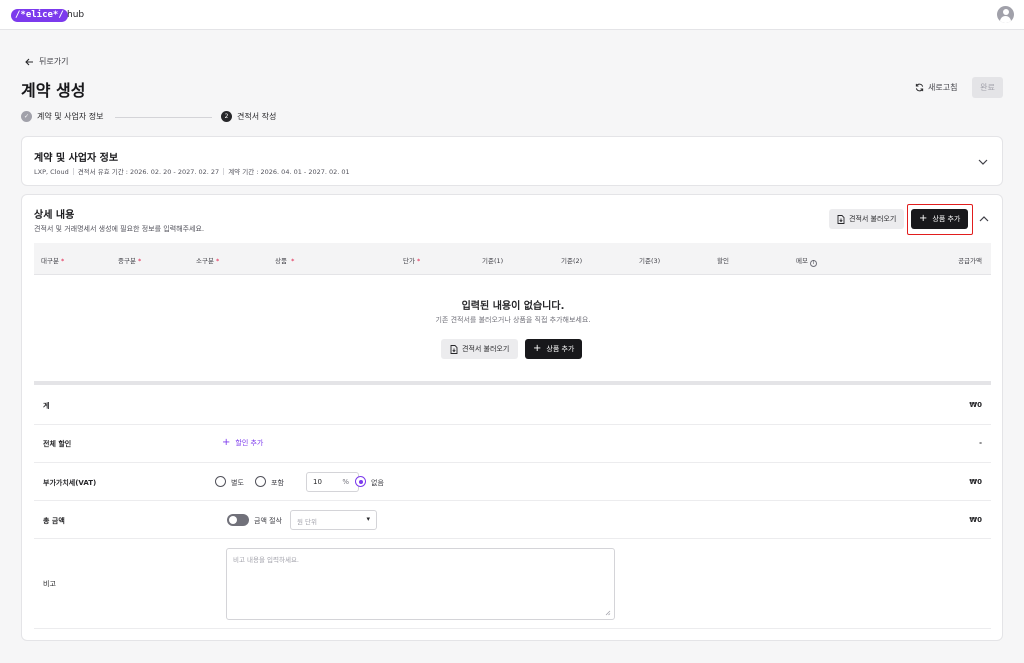  I want to click on contract-info-title: 계약 및 사업자 정보, so click(76, 158).